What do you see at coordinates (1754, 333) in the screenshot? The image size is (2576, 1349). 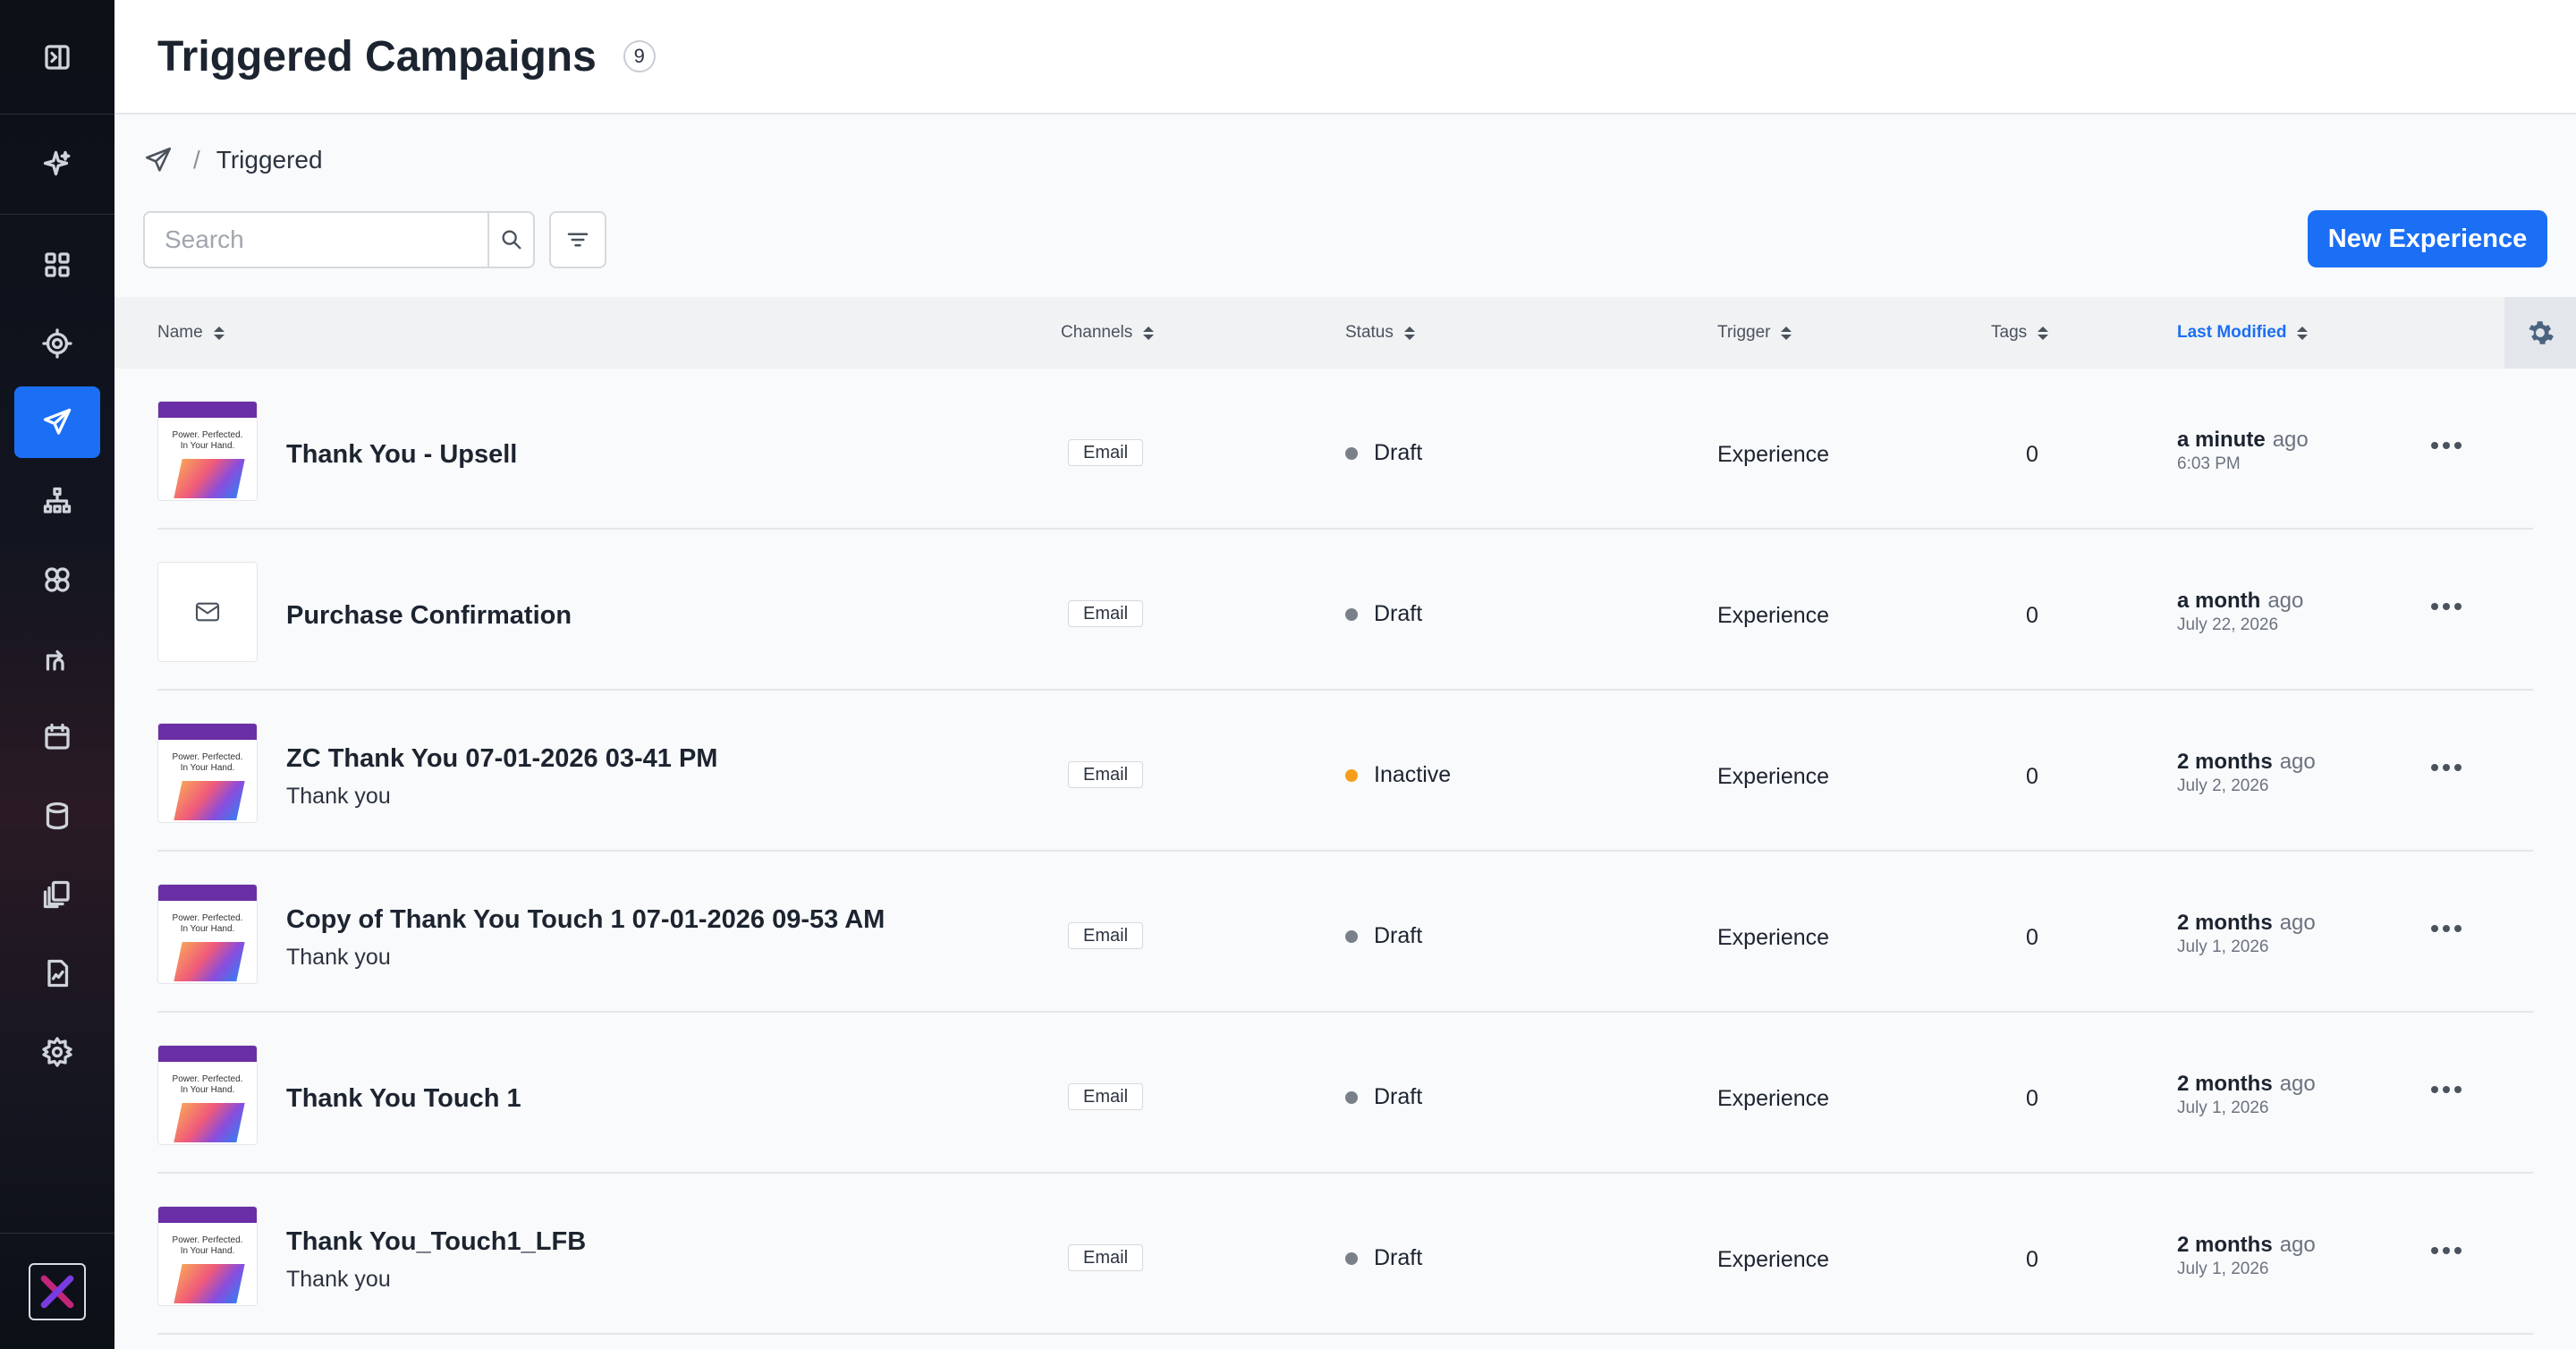 I see `column-header-trigger: Trigger` at bounding box center [1754, 333].